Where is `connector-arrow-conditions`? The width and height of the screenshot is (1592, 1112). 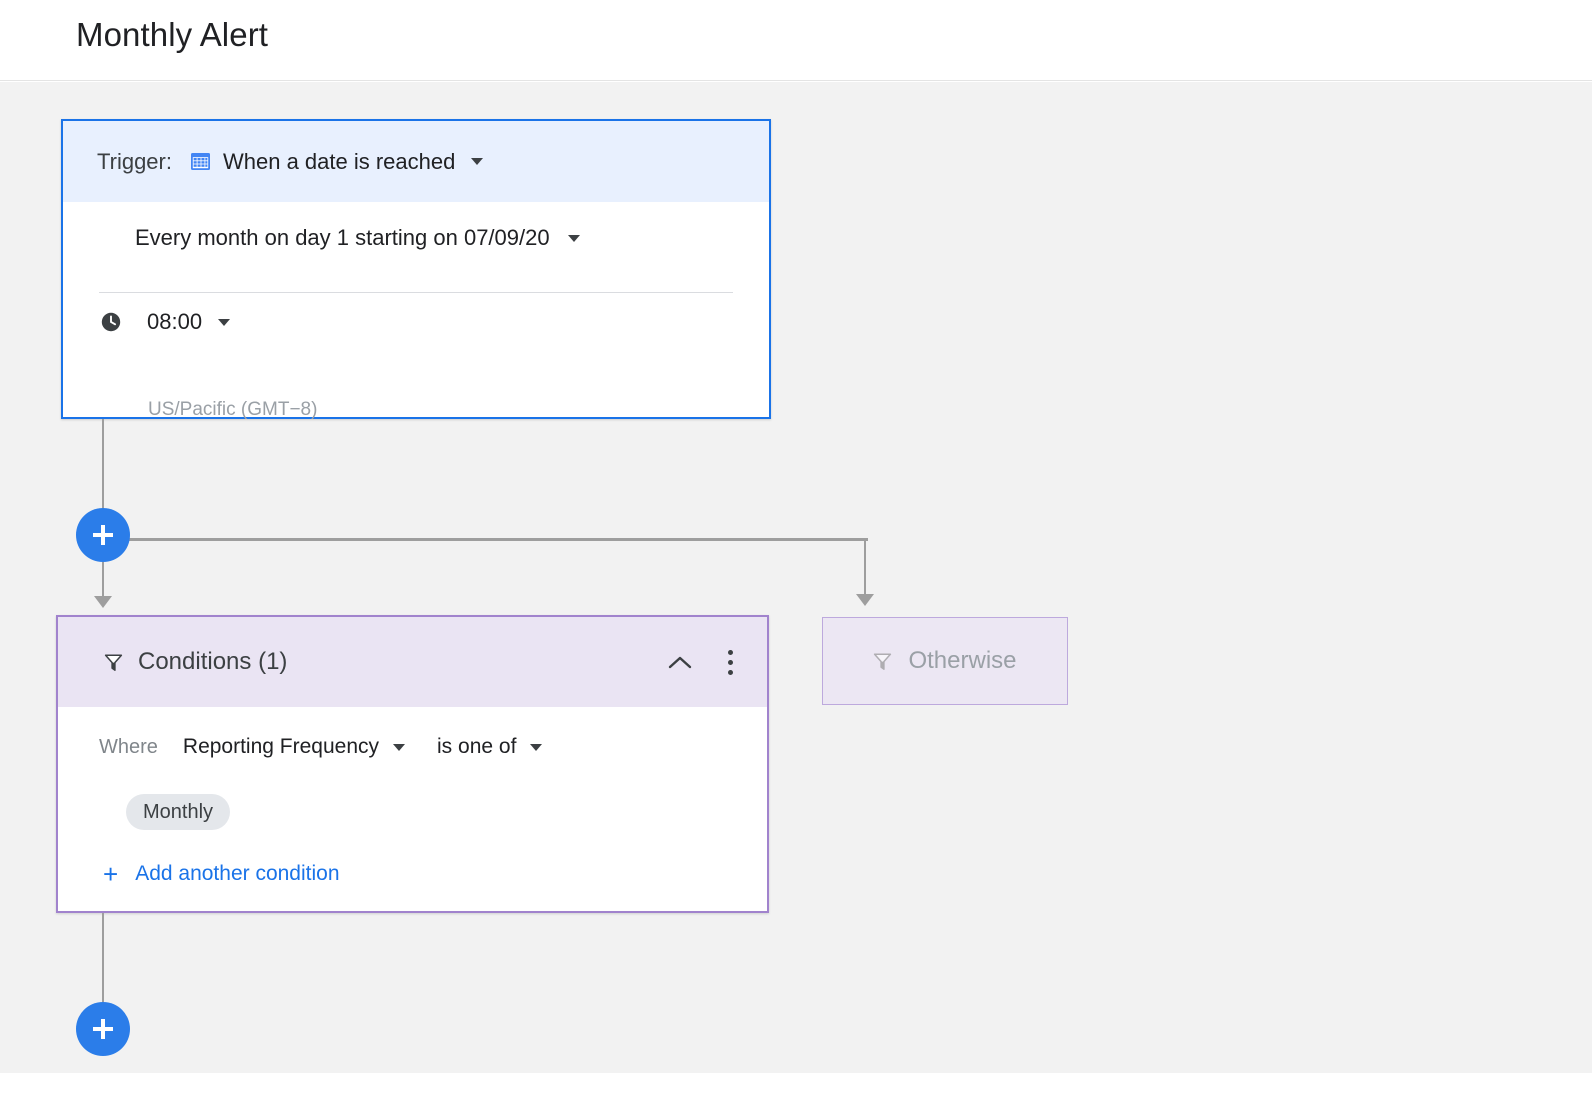 connector-arrow-conditions is located at coordinates (103, 602).